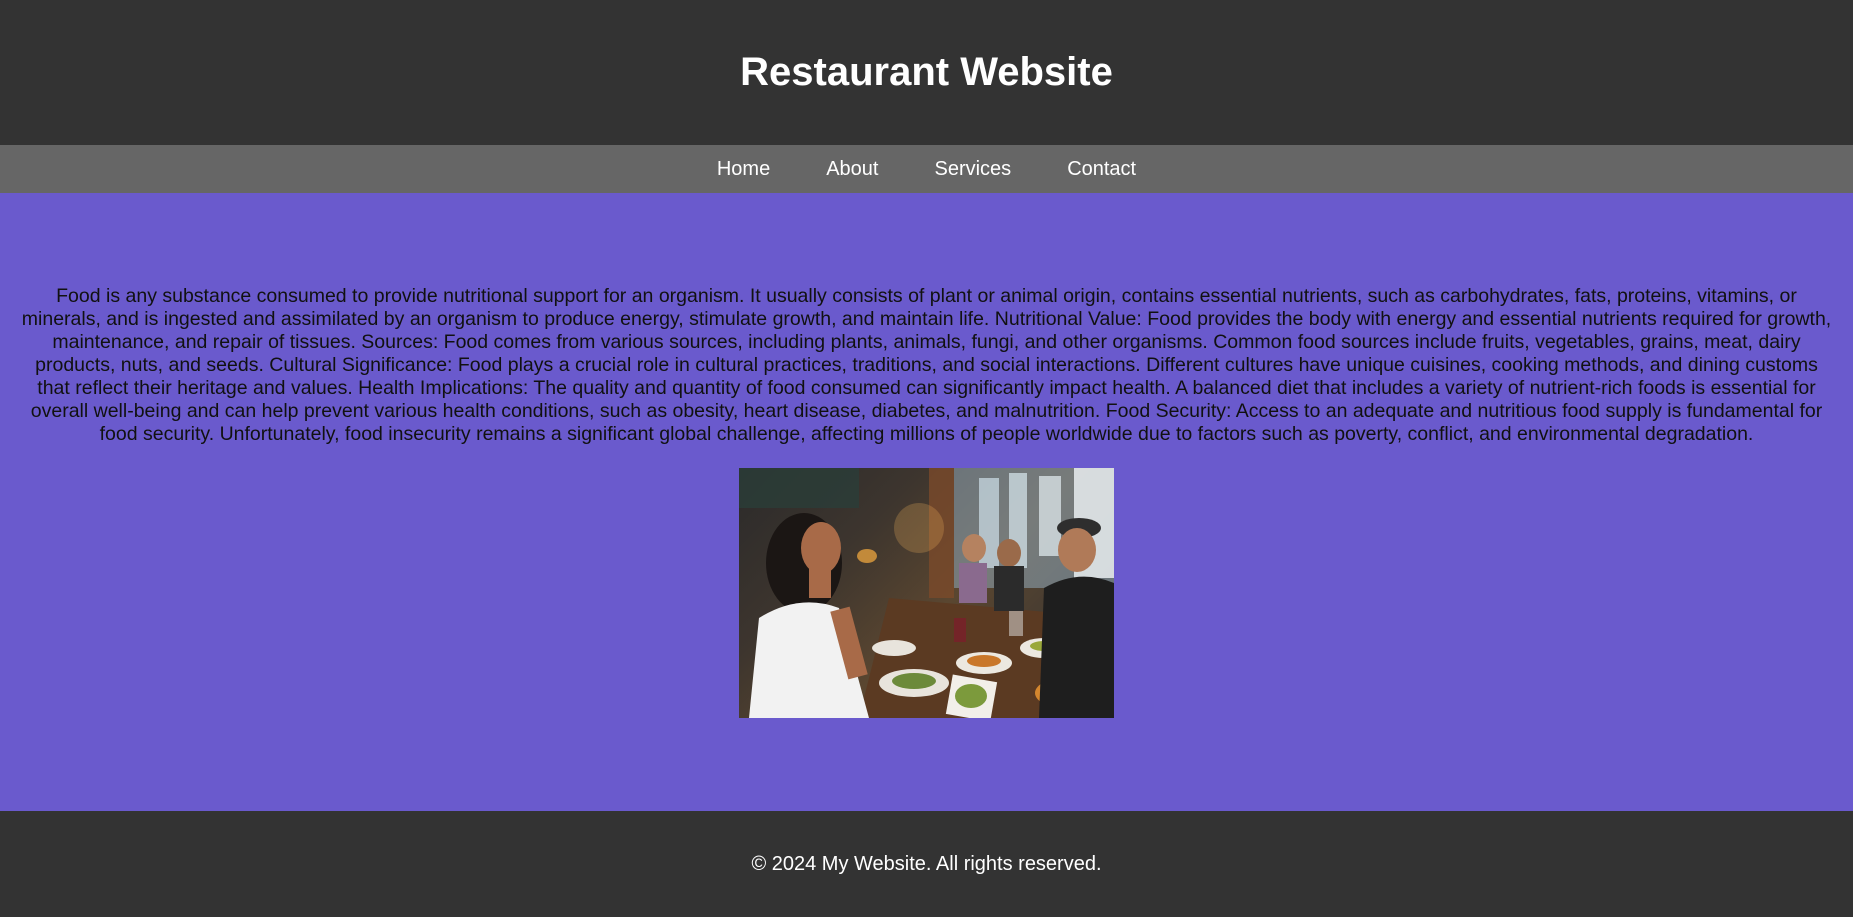 The height and width of the screenshot is (917, 1853). I want to click on restaurant-dining-photo, so click(926, 593).